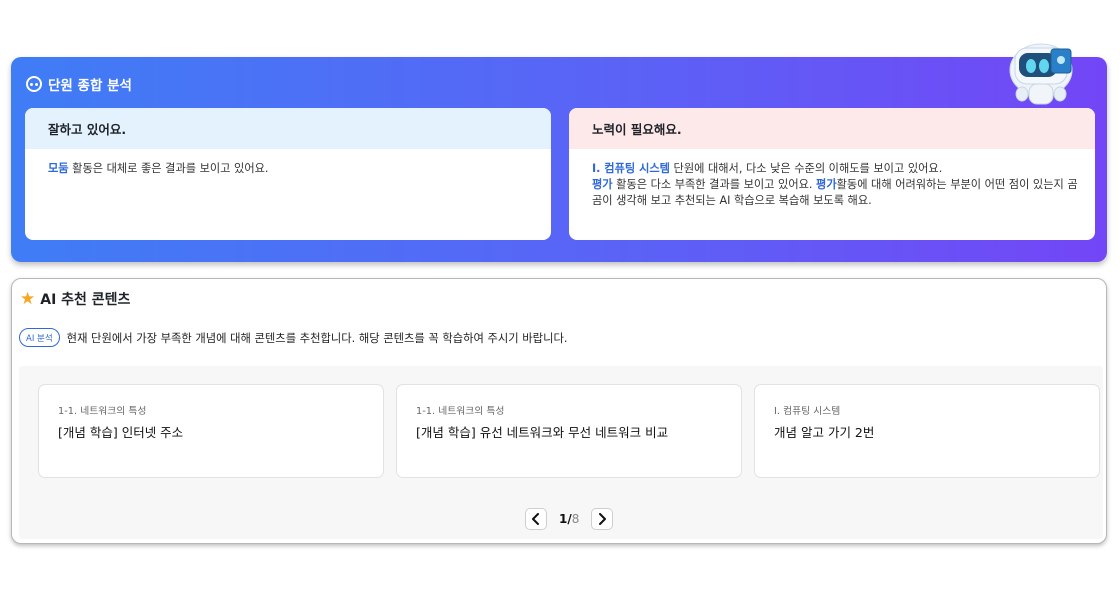  What do you see at coordinates (58, 168) in the screenshot?
I see `strength-highlight: 모둠` at bounding box center [58, 168].